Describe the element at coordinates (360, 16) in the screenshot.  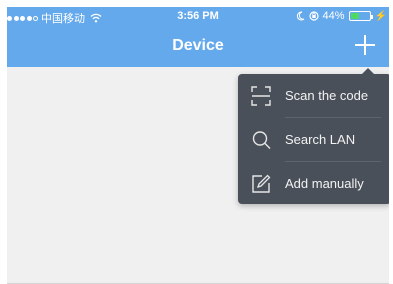
I see `battery-icon` at that location.